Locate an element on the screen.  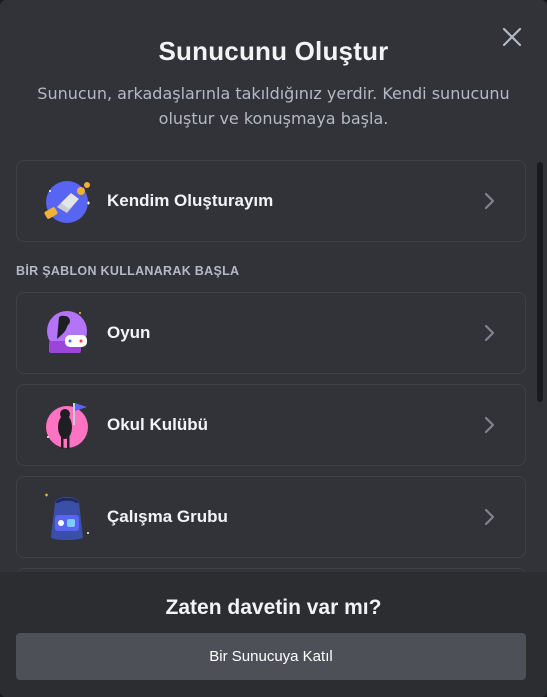
template-gaming-option: Oyun is located at coordinates (271, 333).